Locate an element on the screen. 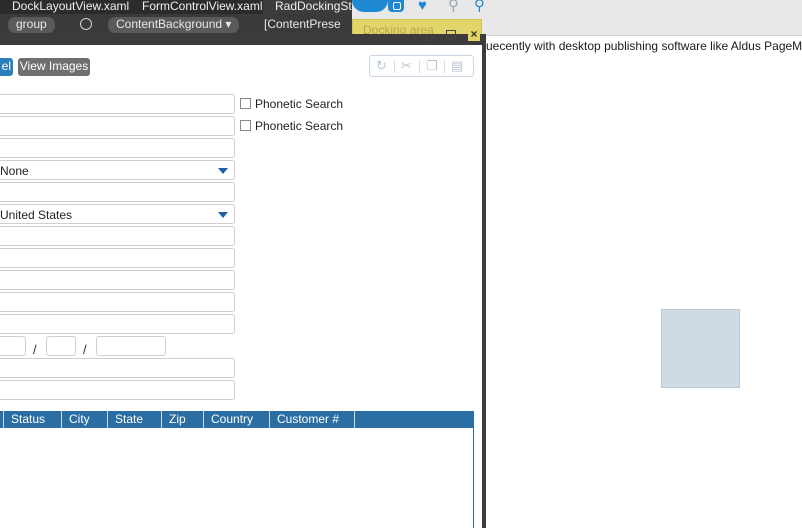 The height and width of the screenshot is (528, 802). window-restore-icon is located at coordinates (396, 6).